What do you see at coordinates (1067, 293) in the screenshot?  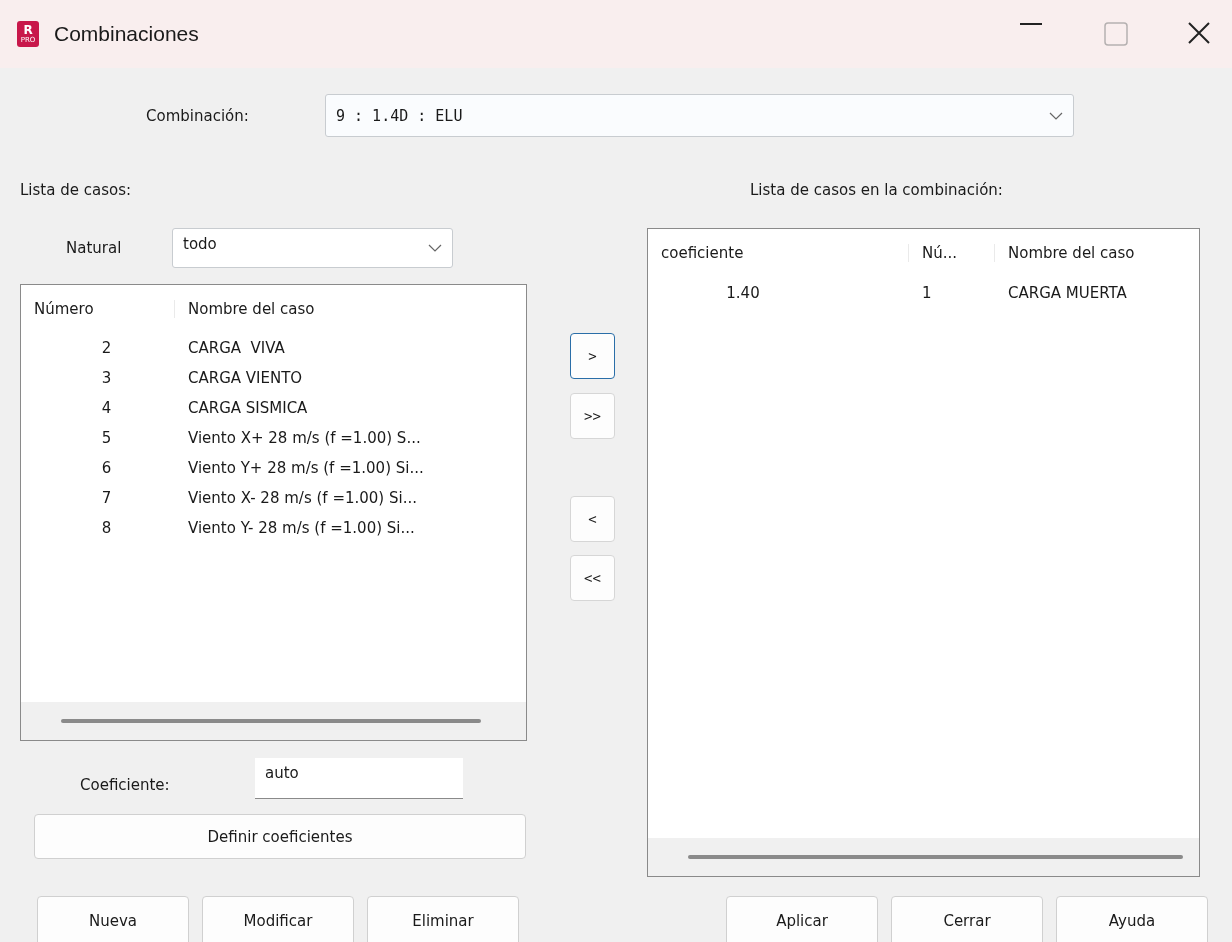 I see `case-name: CARGA MUERTA` at bounding box center [1067, 293].